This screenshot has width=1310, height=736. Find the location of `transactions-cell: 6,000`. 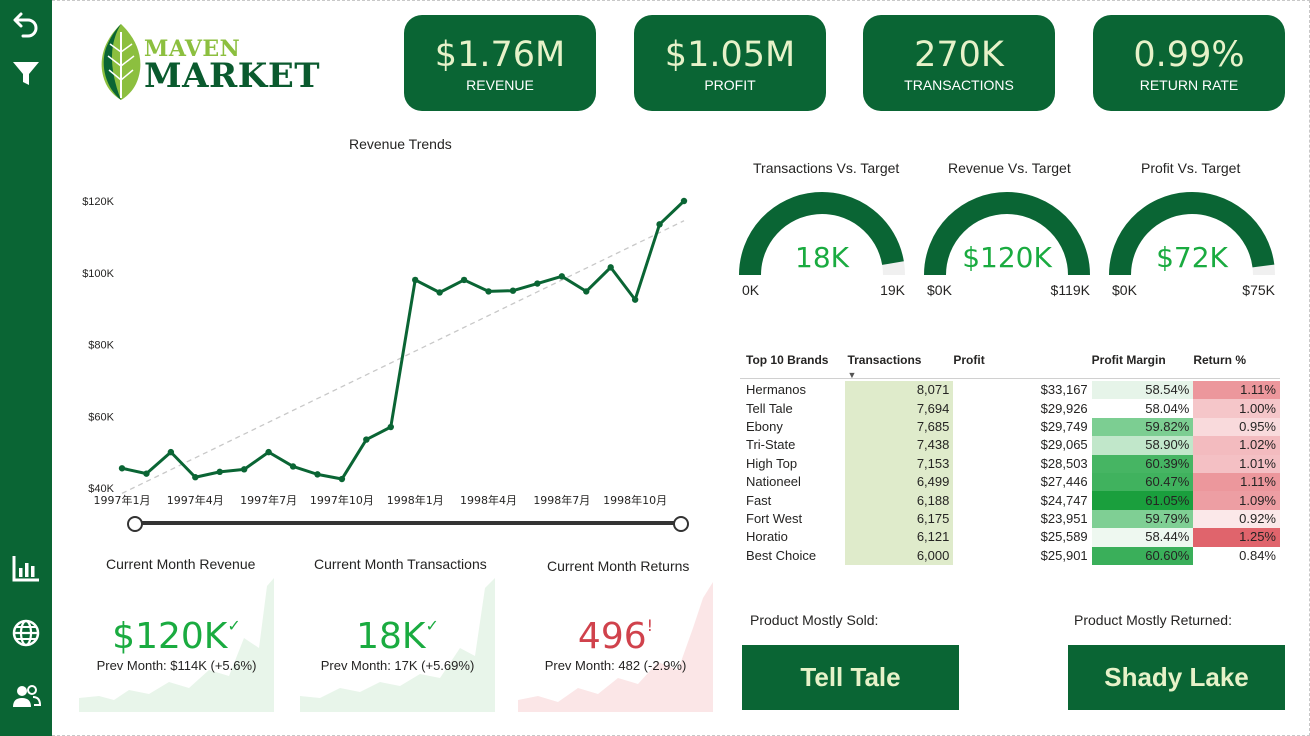

transactions-cell: 6,000 is located at coordinates (899, 555).